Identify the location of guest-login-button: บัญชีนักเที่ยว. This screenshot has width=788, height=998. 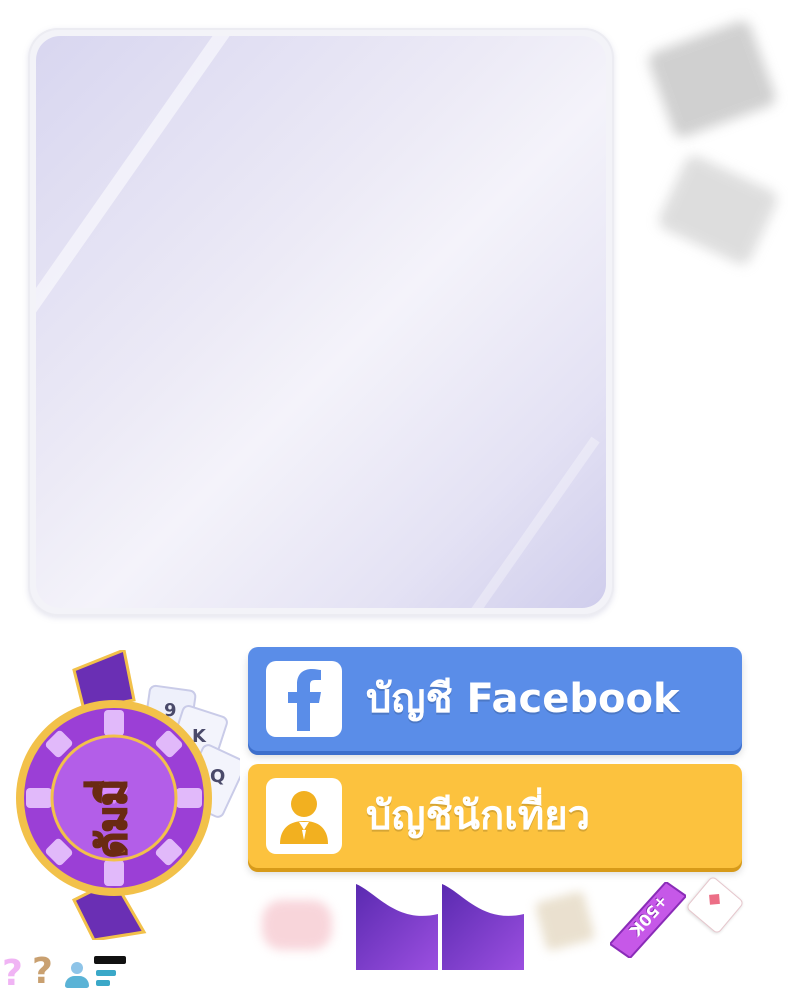
(495, 816).